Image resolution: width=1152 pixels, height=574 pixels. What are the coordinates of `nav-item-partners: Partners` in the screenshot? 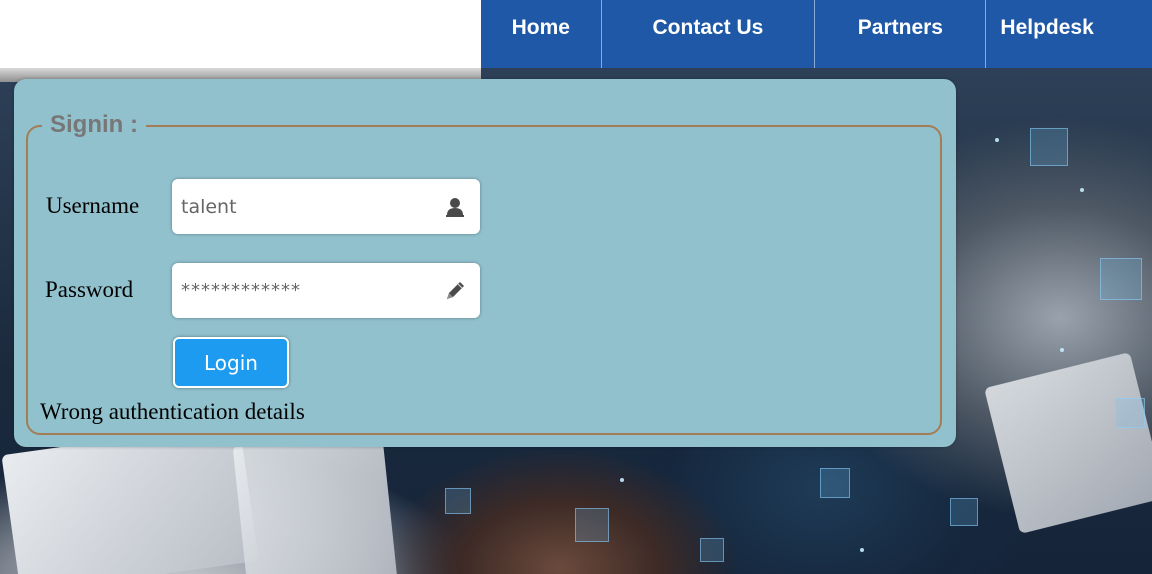 It's located at (901, 34).